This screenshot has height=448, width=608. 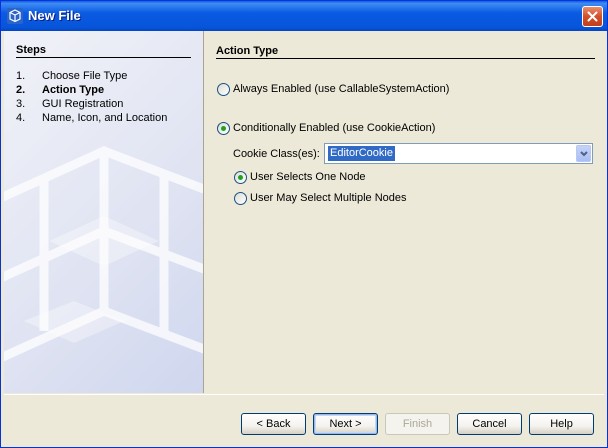 I want to click on netbeans-cube-icon, so click(x=15, y=16).